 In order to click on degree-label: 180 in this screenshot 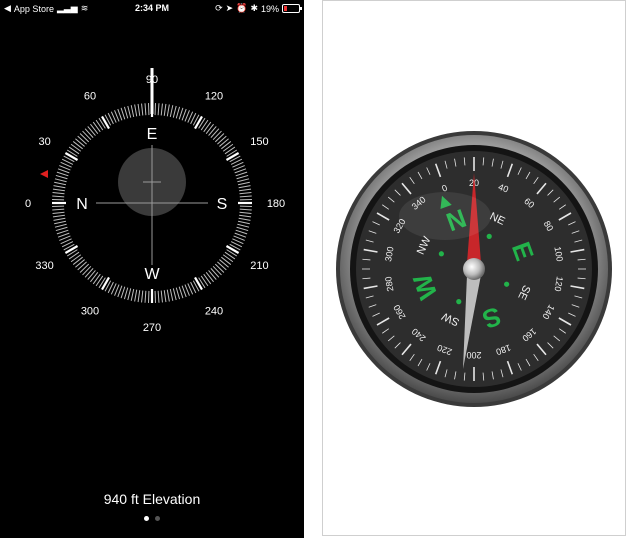, I will do `click(276, 204)`.